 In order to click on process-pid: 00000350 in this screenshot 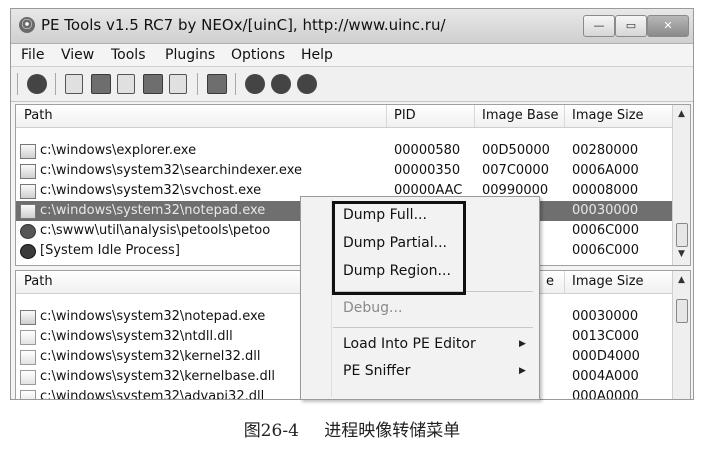, I will do `click(427, 170)`.